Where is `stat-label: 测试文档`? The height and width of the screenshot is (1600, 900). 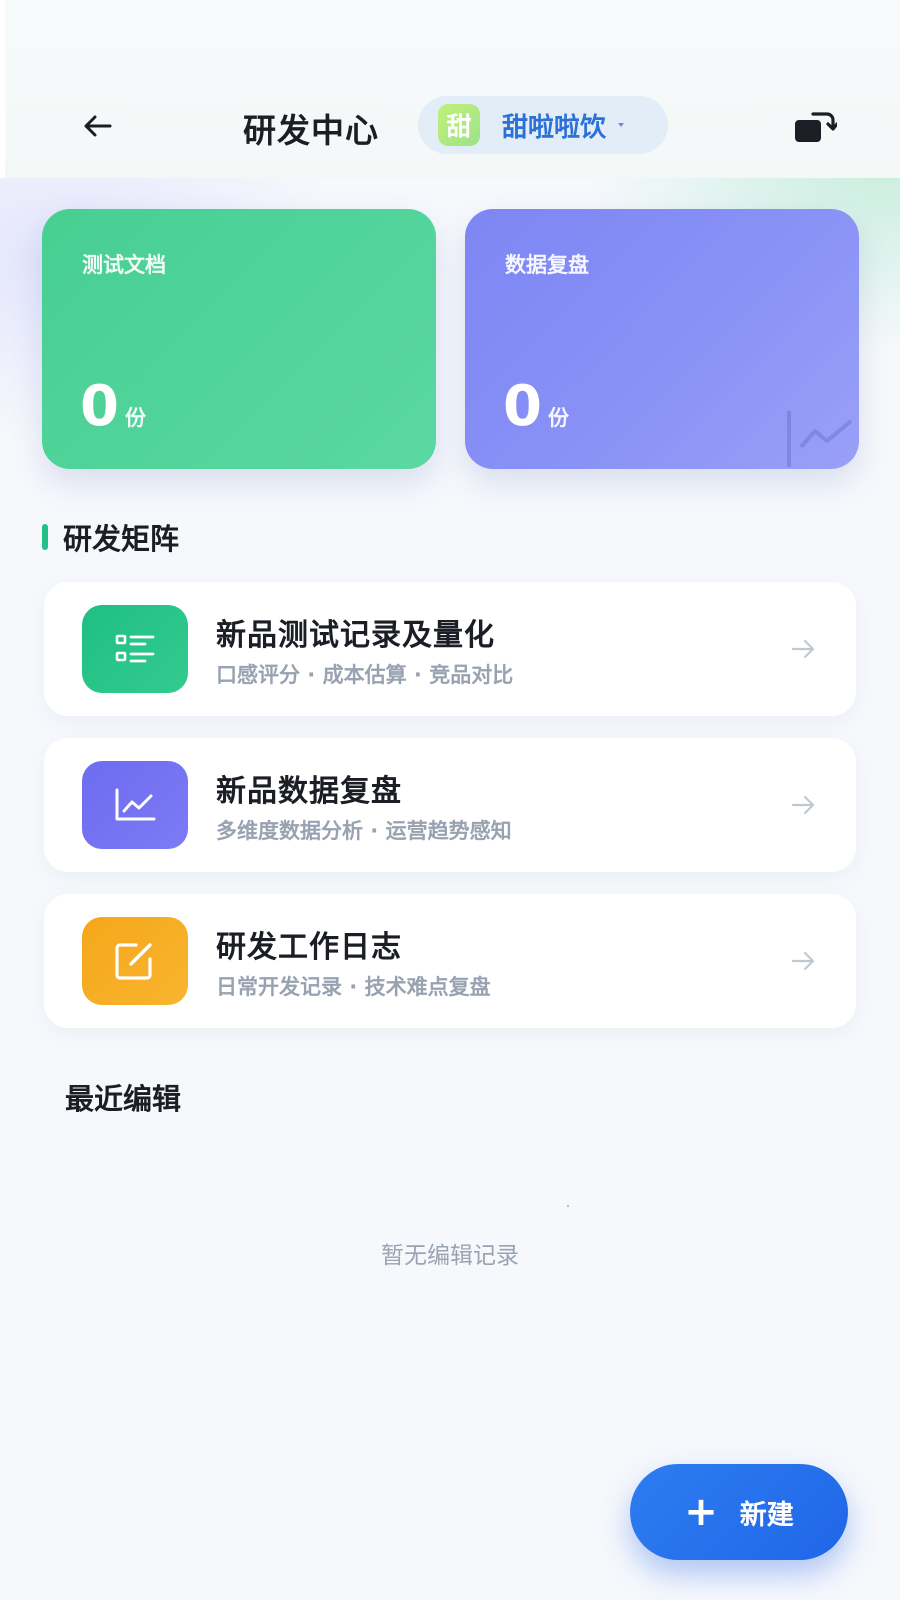 stat-label: 测试文档 is located at coordinates (124, 265).